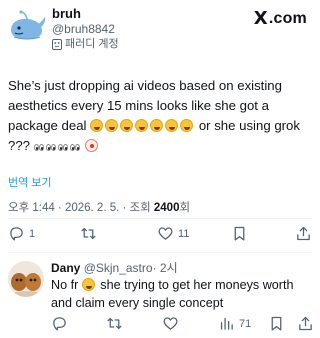  I want to click on x-logo: X .com, so click(280, 18).